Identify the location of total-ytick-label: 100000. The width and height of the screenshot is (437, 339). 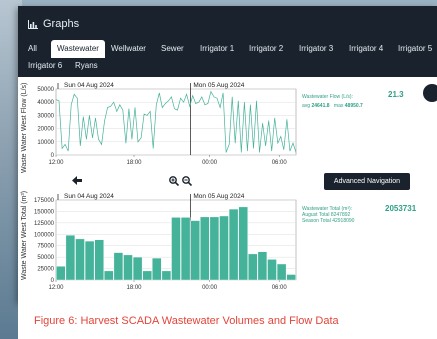
(44, 235).